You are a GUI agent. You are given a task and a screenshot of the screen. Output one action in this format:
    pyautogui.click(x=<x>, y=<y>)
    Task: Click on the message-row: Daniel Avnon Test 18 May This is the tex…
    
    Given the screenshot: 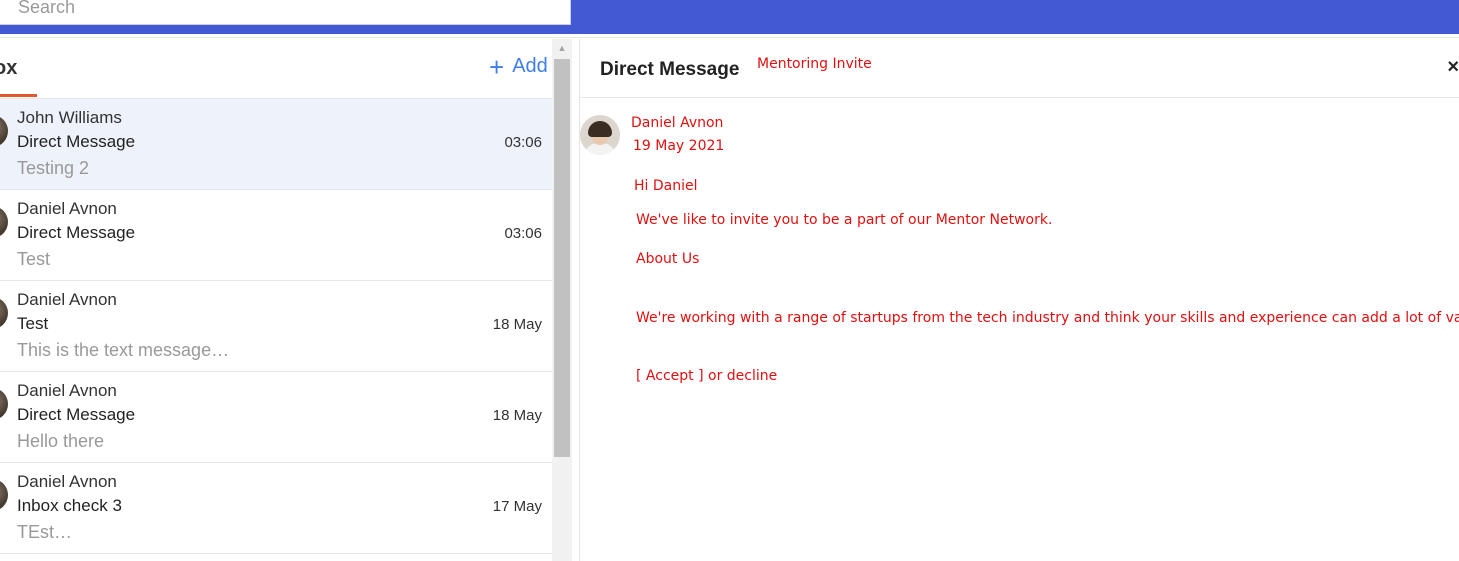 What is the action you would take?
    pyautogui.click(x=276, y=326)
    